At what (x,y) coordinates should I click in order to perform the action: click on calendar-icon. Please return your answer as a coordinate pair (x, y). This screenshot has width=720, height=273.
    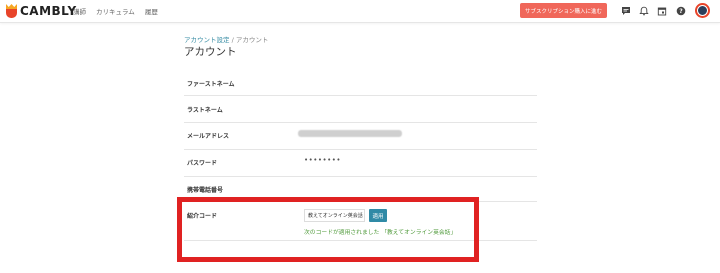
    Looking at the image, I should click on (662, 11).